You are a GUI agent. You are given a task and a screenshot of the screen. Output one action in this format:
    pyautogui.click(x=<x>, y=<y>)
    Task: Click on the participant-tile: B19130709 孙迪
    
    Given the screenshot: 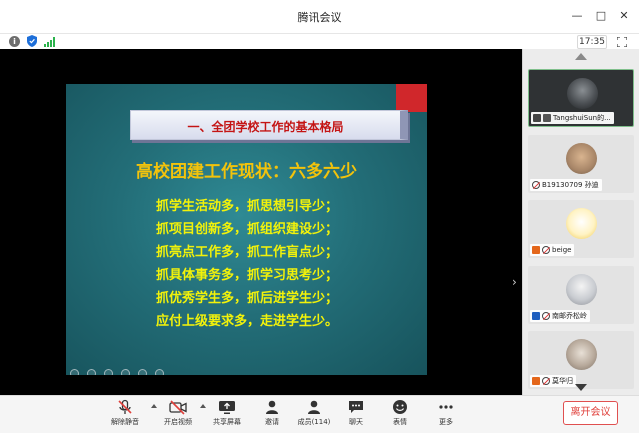 What is the action you would take?
    pyautogui.click(x=581, y=164)
    